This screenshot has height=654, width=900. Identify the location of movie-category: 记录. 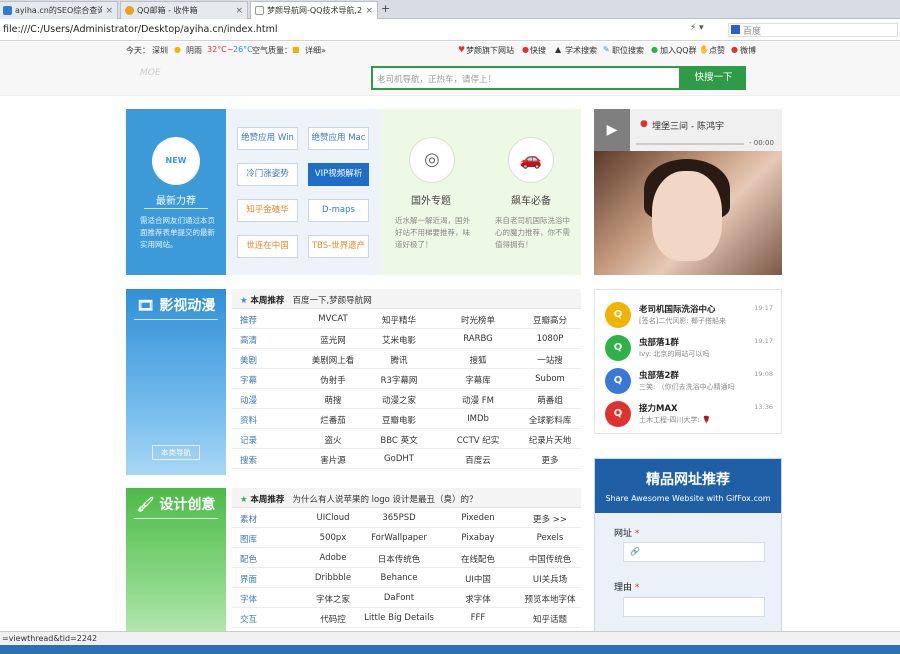
(248, 440).